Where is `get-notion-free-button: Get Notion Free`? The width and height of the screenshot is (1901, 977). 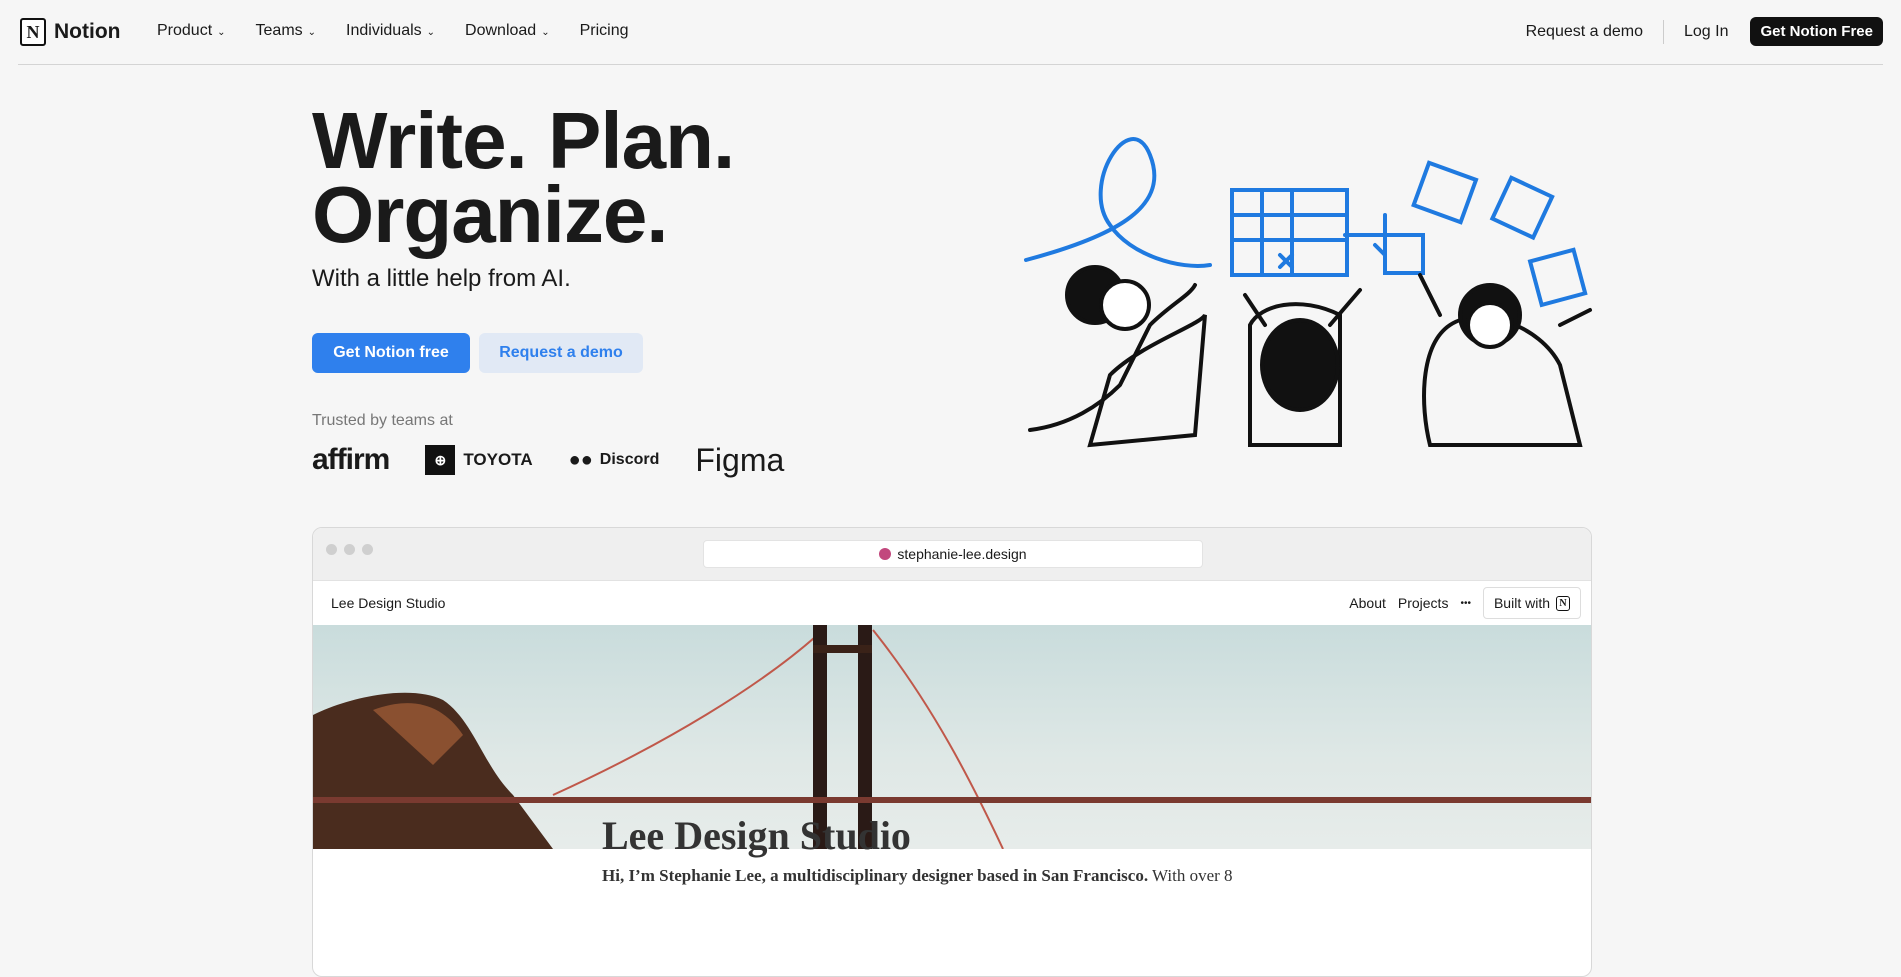
get-notion-free-button: Get Notion Free is located at coordinates (1816, 31).